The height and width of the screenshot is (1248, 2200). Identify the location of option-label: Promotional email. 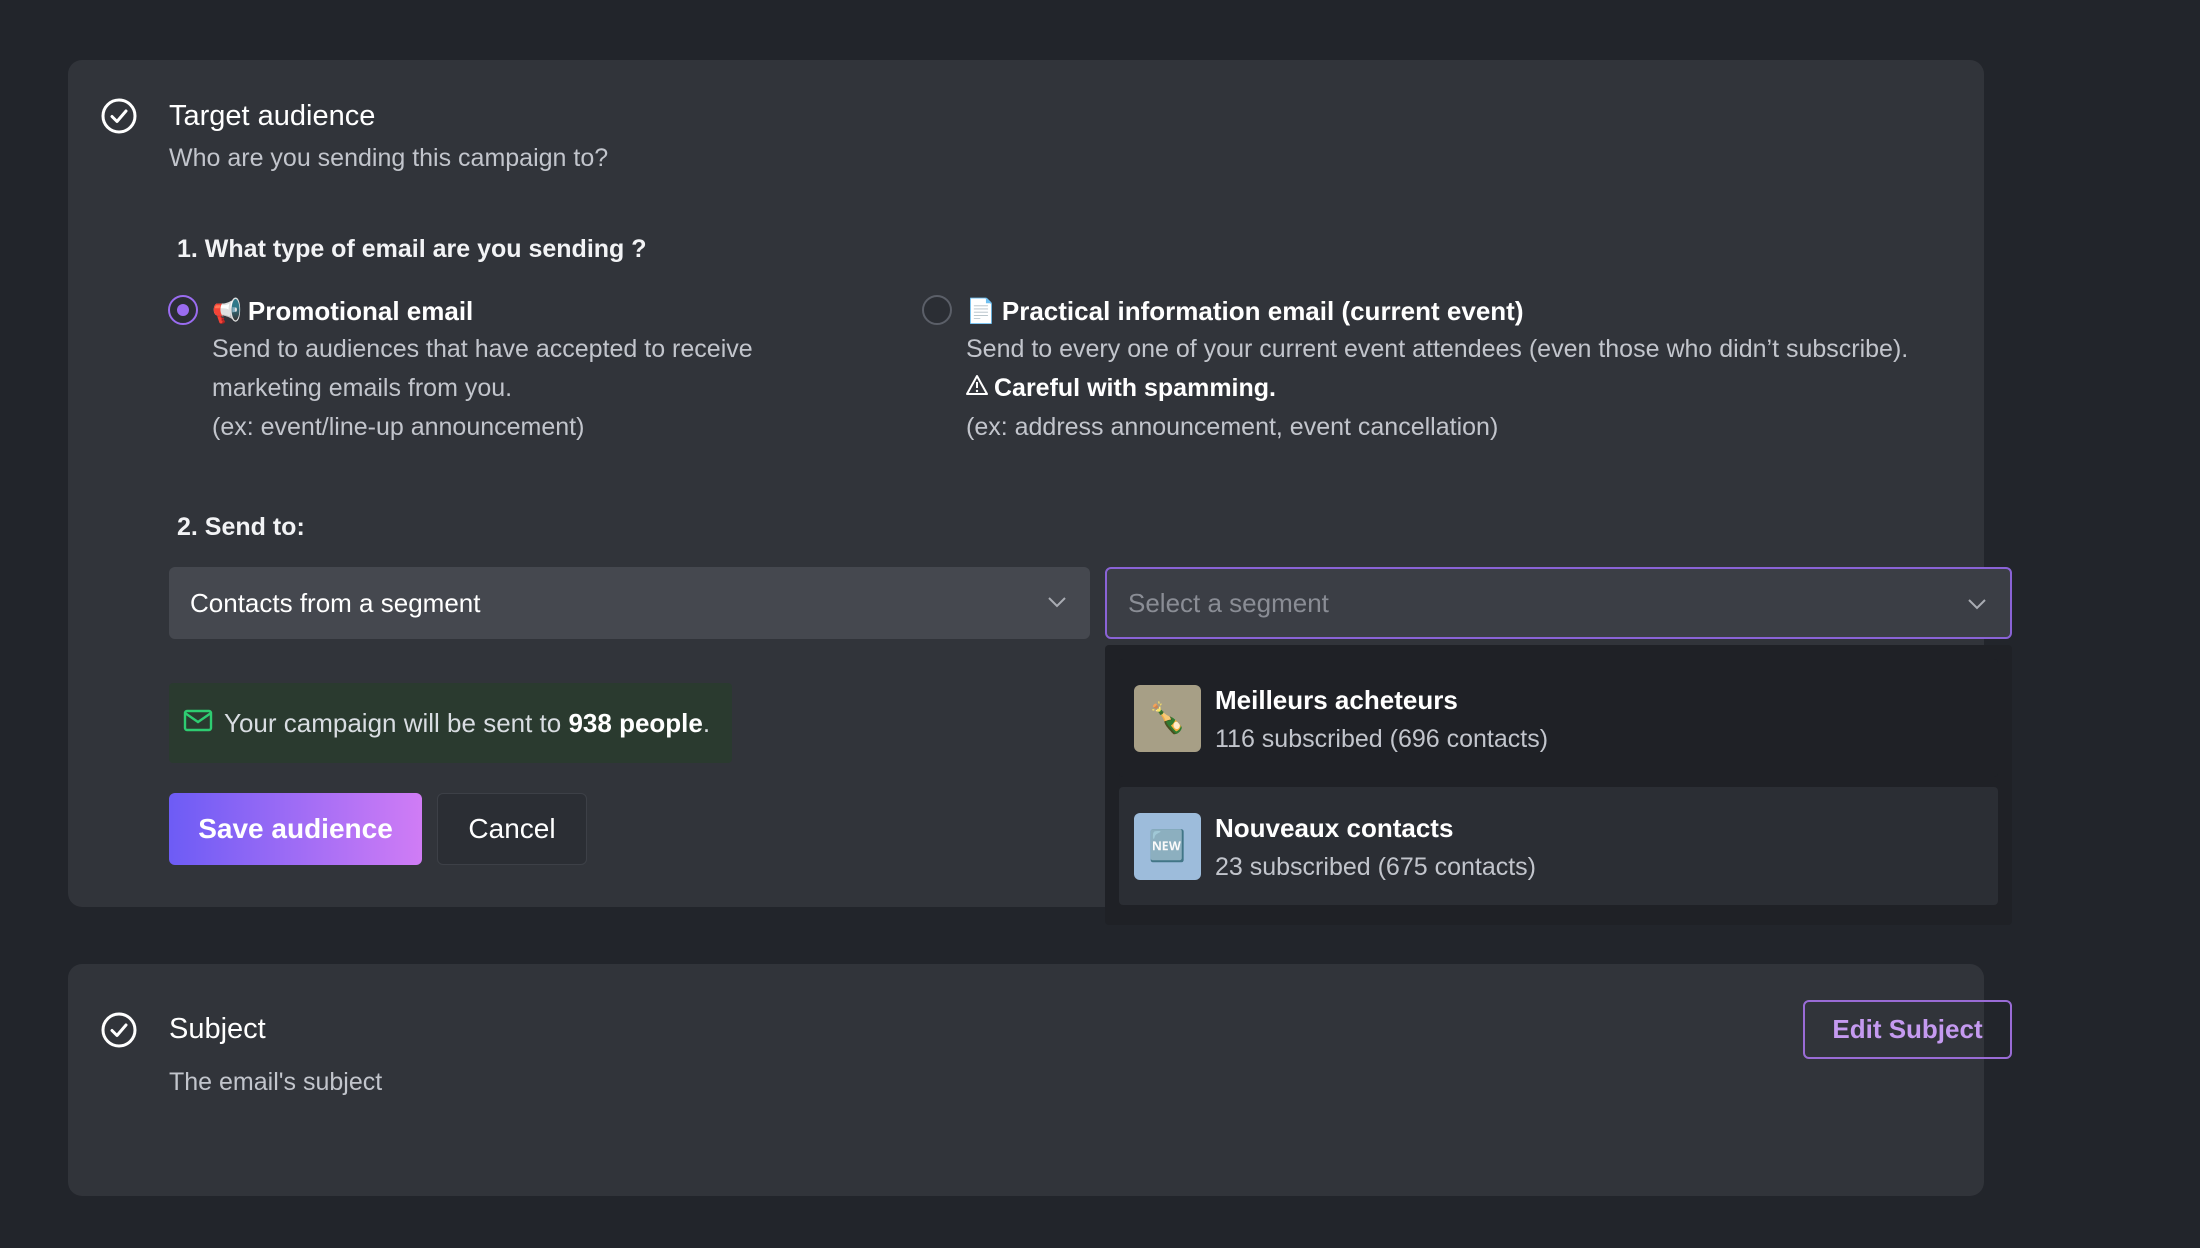
(360, 311).